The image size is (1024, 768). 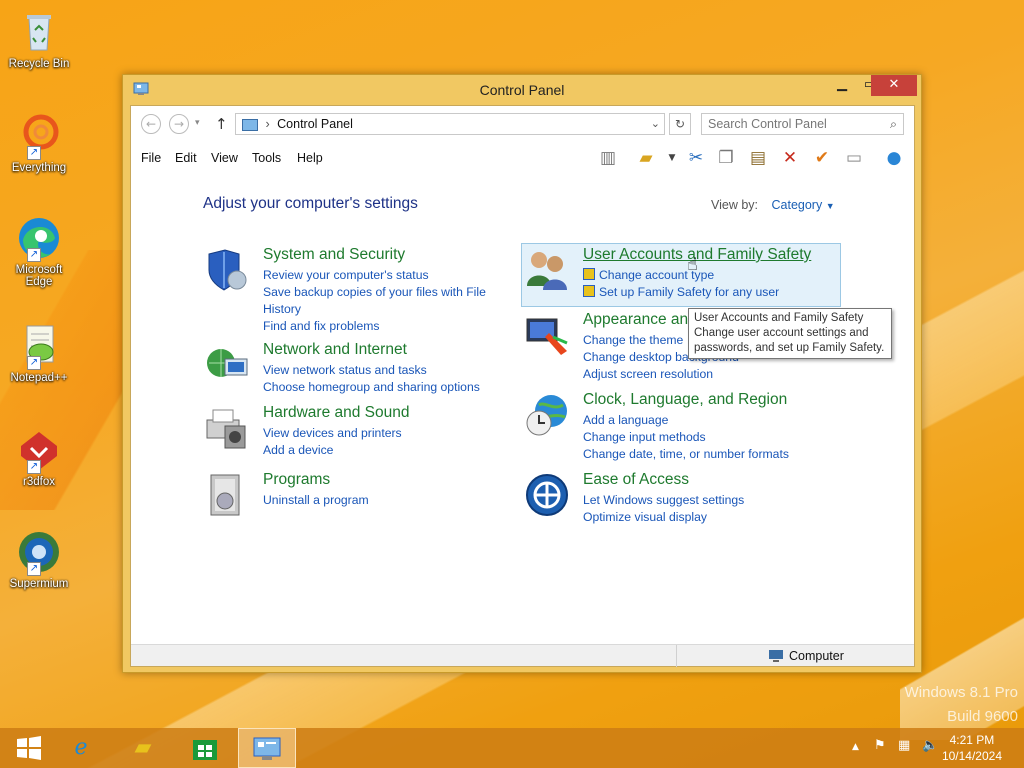 What do you see at coordinates (39, 168) in the screenshot?
I see `desktop-icon-label: Everything` at bounding box center [39, 168].